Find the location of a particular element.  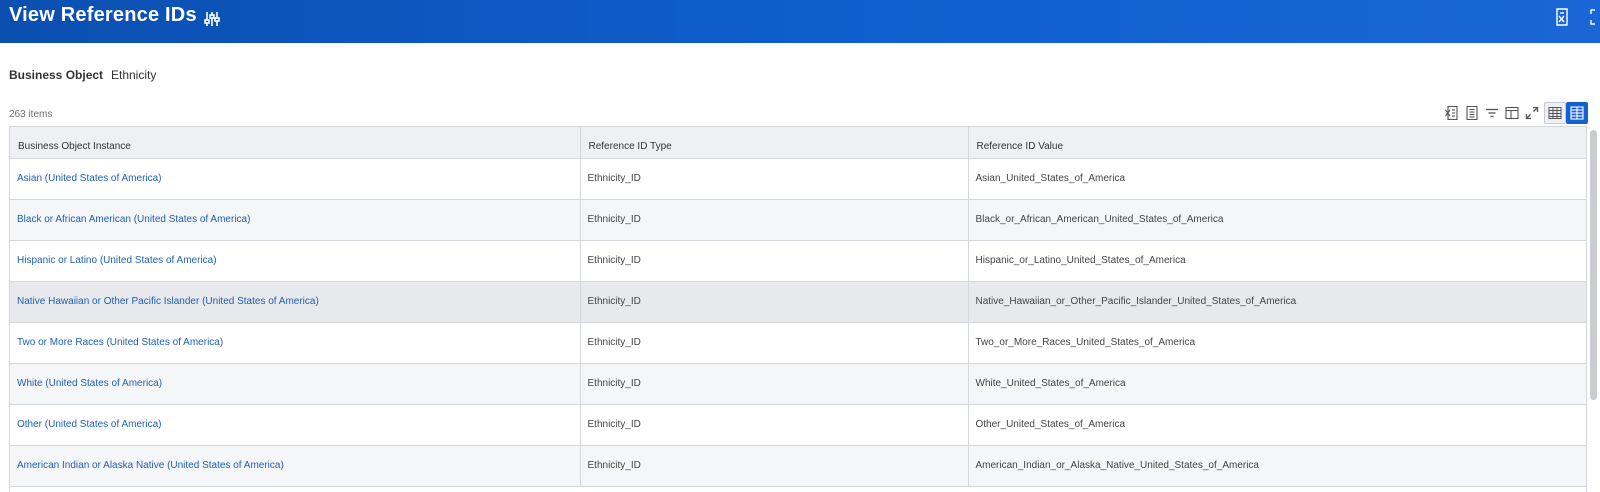

grid-view-icon is located at coordinates (1577, 113).